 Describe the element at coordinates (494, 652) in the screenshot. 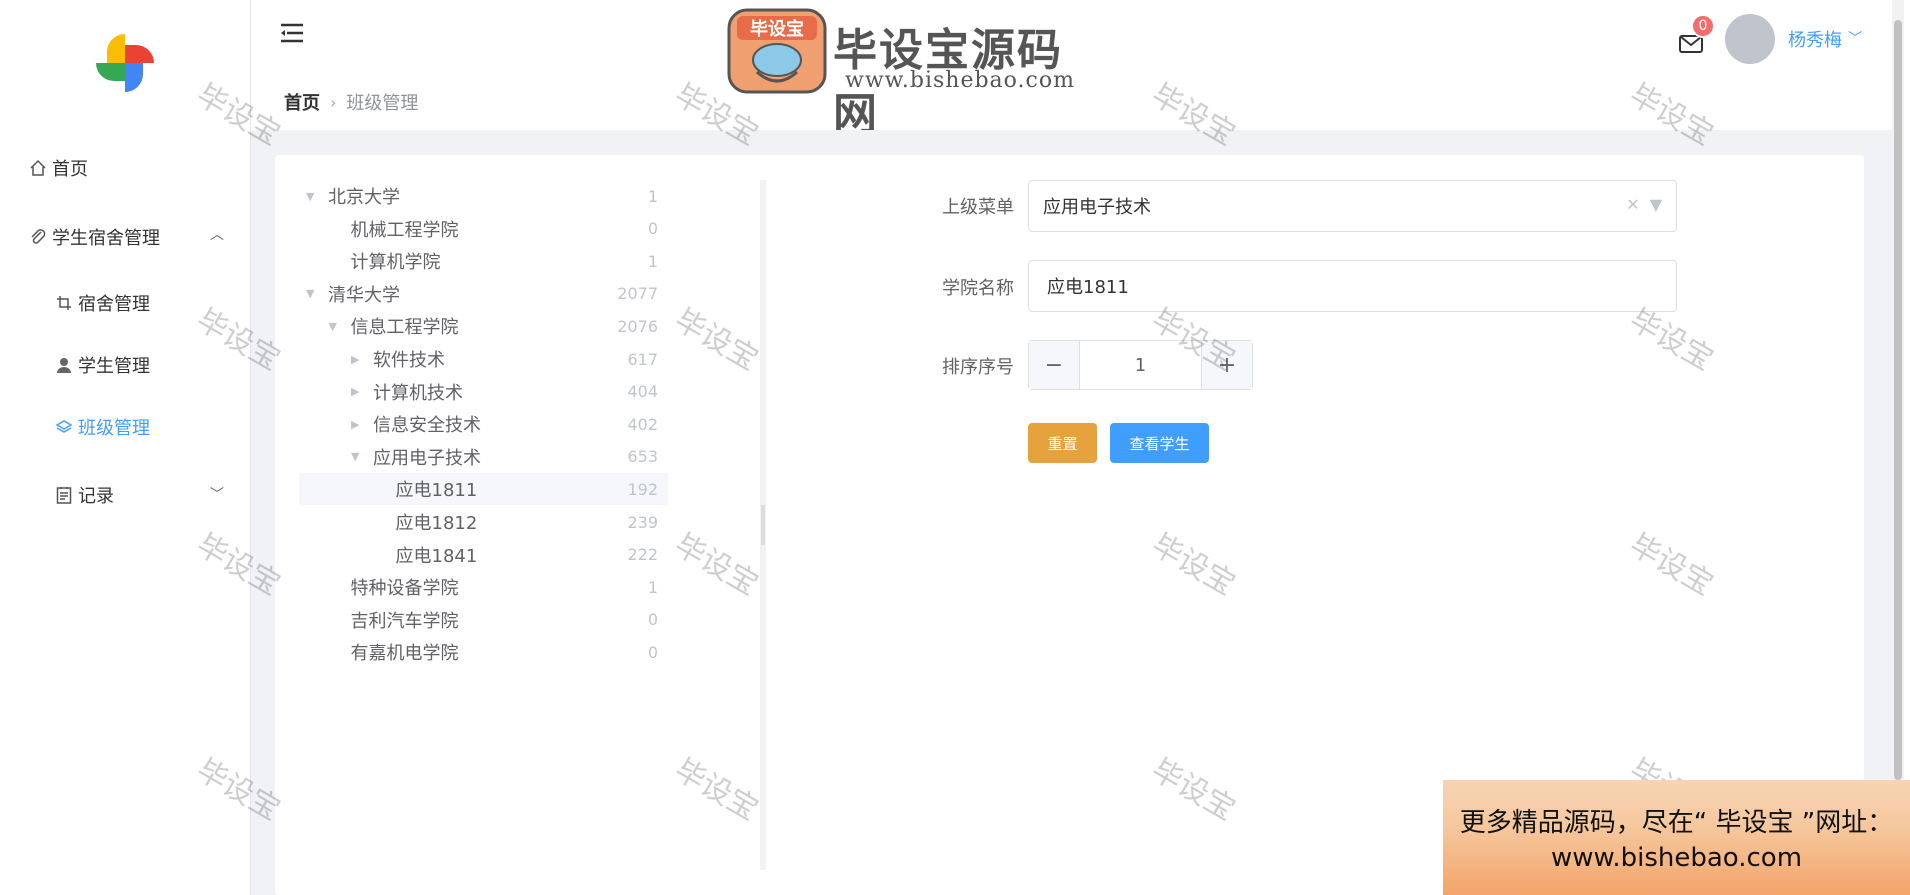

I see `tree-node: 有嘉机电学院 0` at that location.